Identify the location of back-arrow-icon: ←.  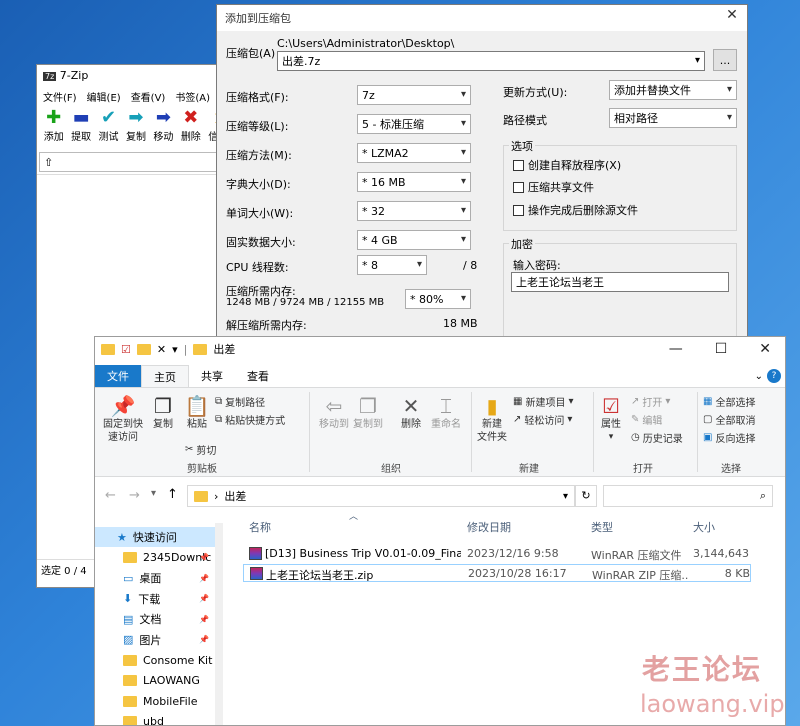
(110, 495).